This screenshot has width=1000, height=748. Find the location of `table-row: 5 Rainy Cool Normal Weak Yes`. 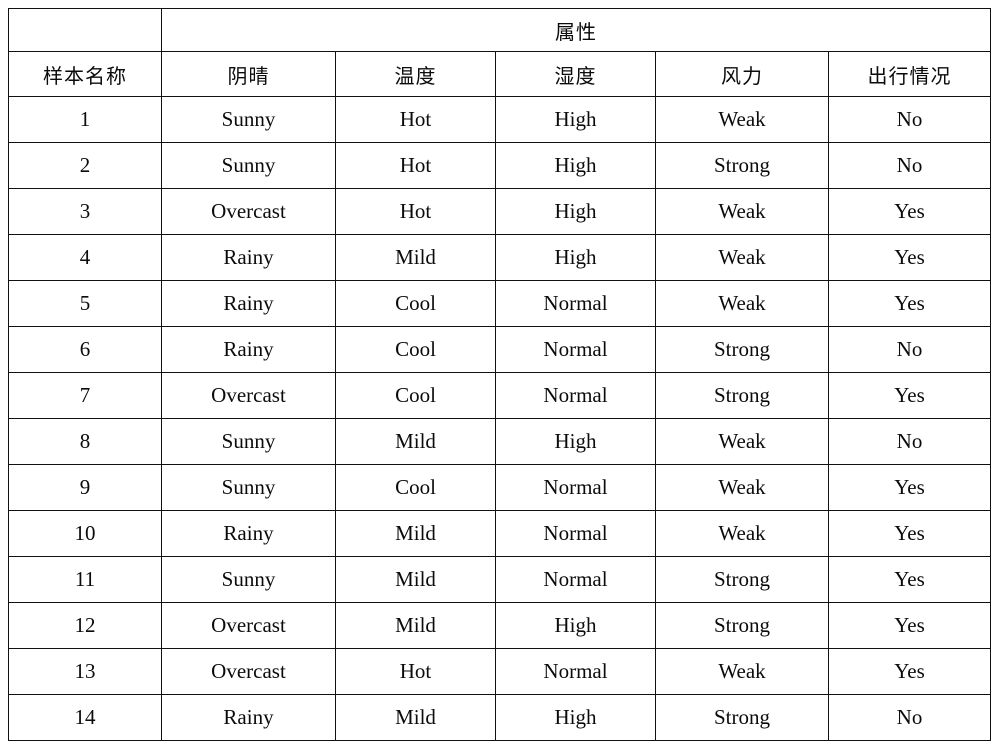

table-row: 5 Rainy Cool Normal Weak Yes is located at coordinates (500, 303).